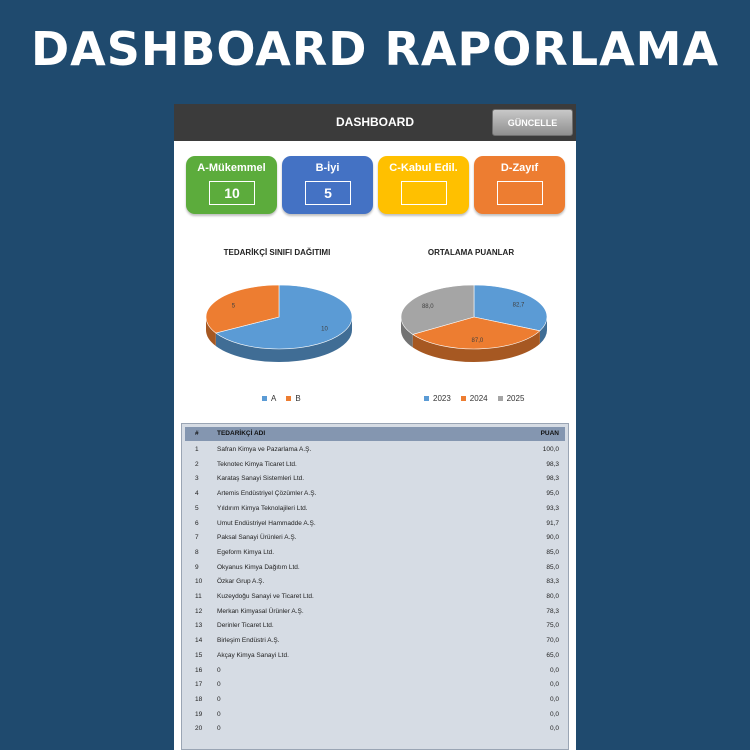 Image resolution: width=750 pixels, height=750 pixels. What do you see at coordinates (199, 699) in the screenshot?
I see `row-number: 18` at bounding box center [199, 699].